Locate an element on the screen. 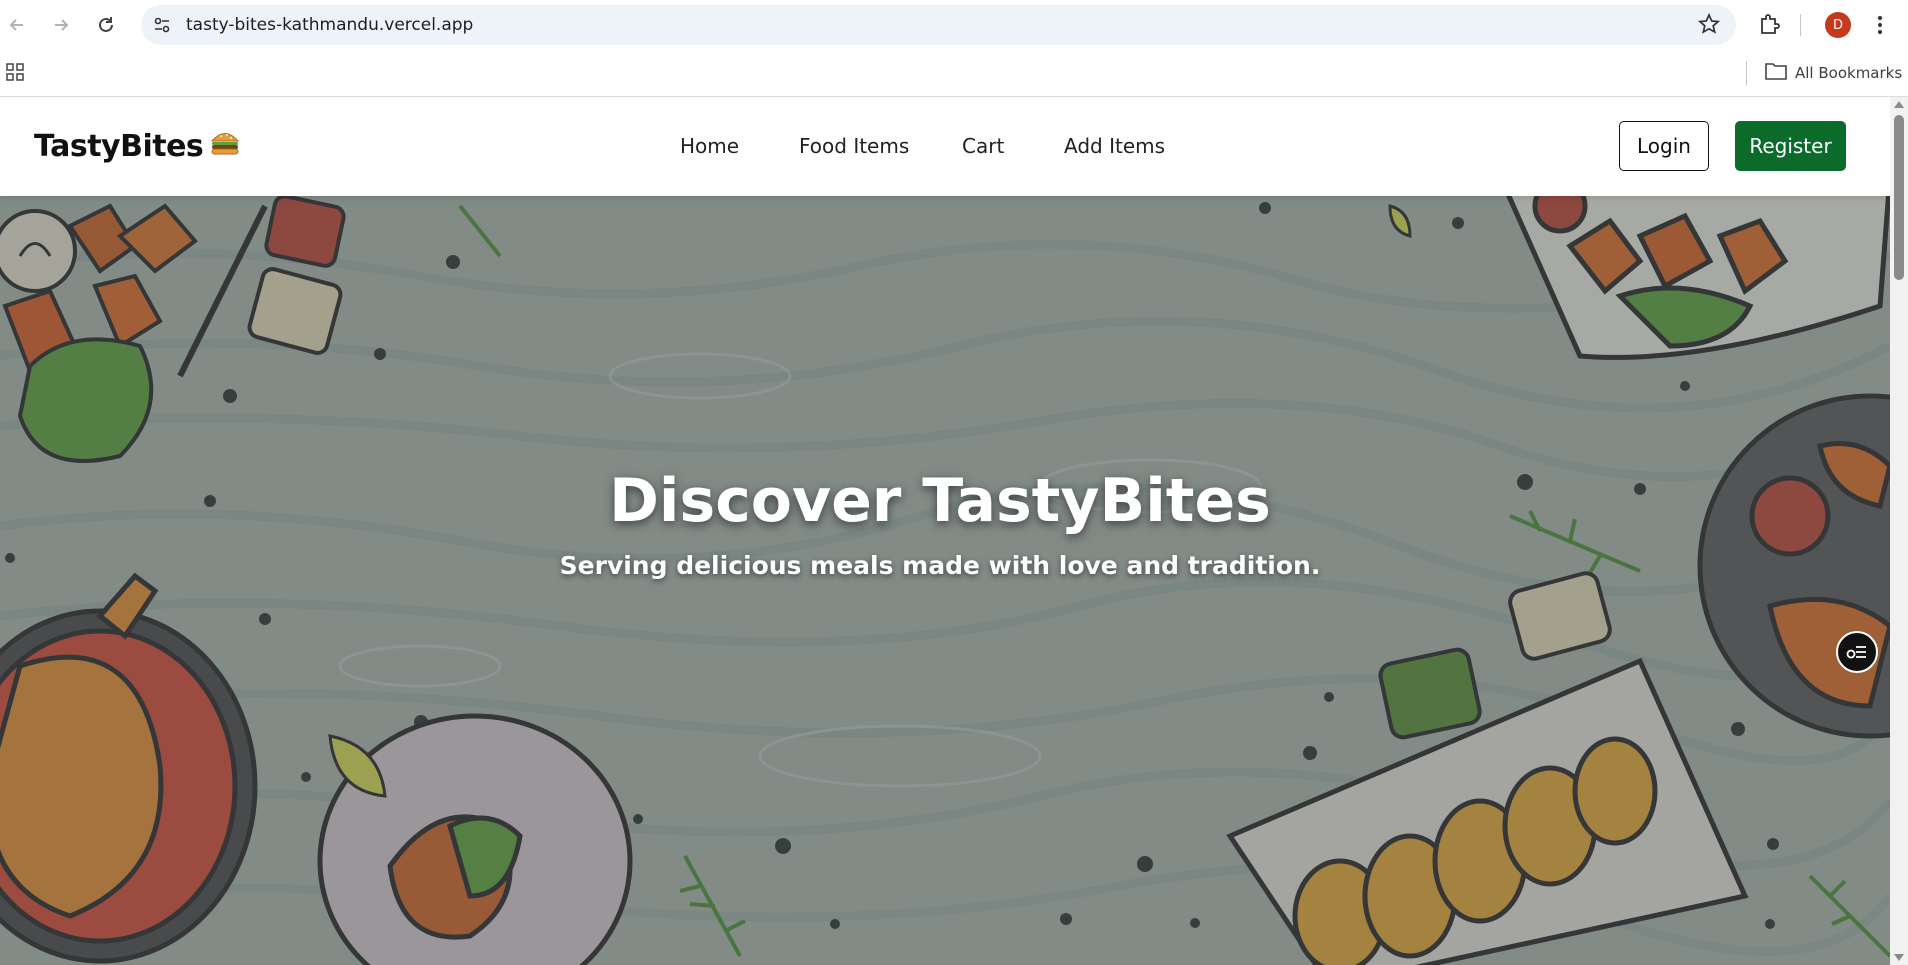 The height and width of the screenshot is (965, 1908). scroll-up-arrow is located at coordinates (1899, 104).